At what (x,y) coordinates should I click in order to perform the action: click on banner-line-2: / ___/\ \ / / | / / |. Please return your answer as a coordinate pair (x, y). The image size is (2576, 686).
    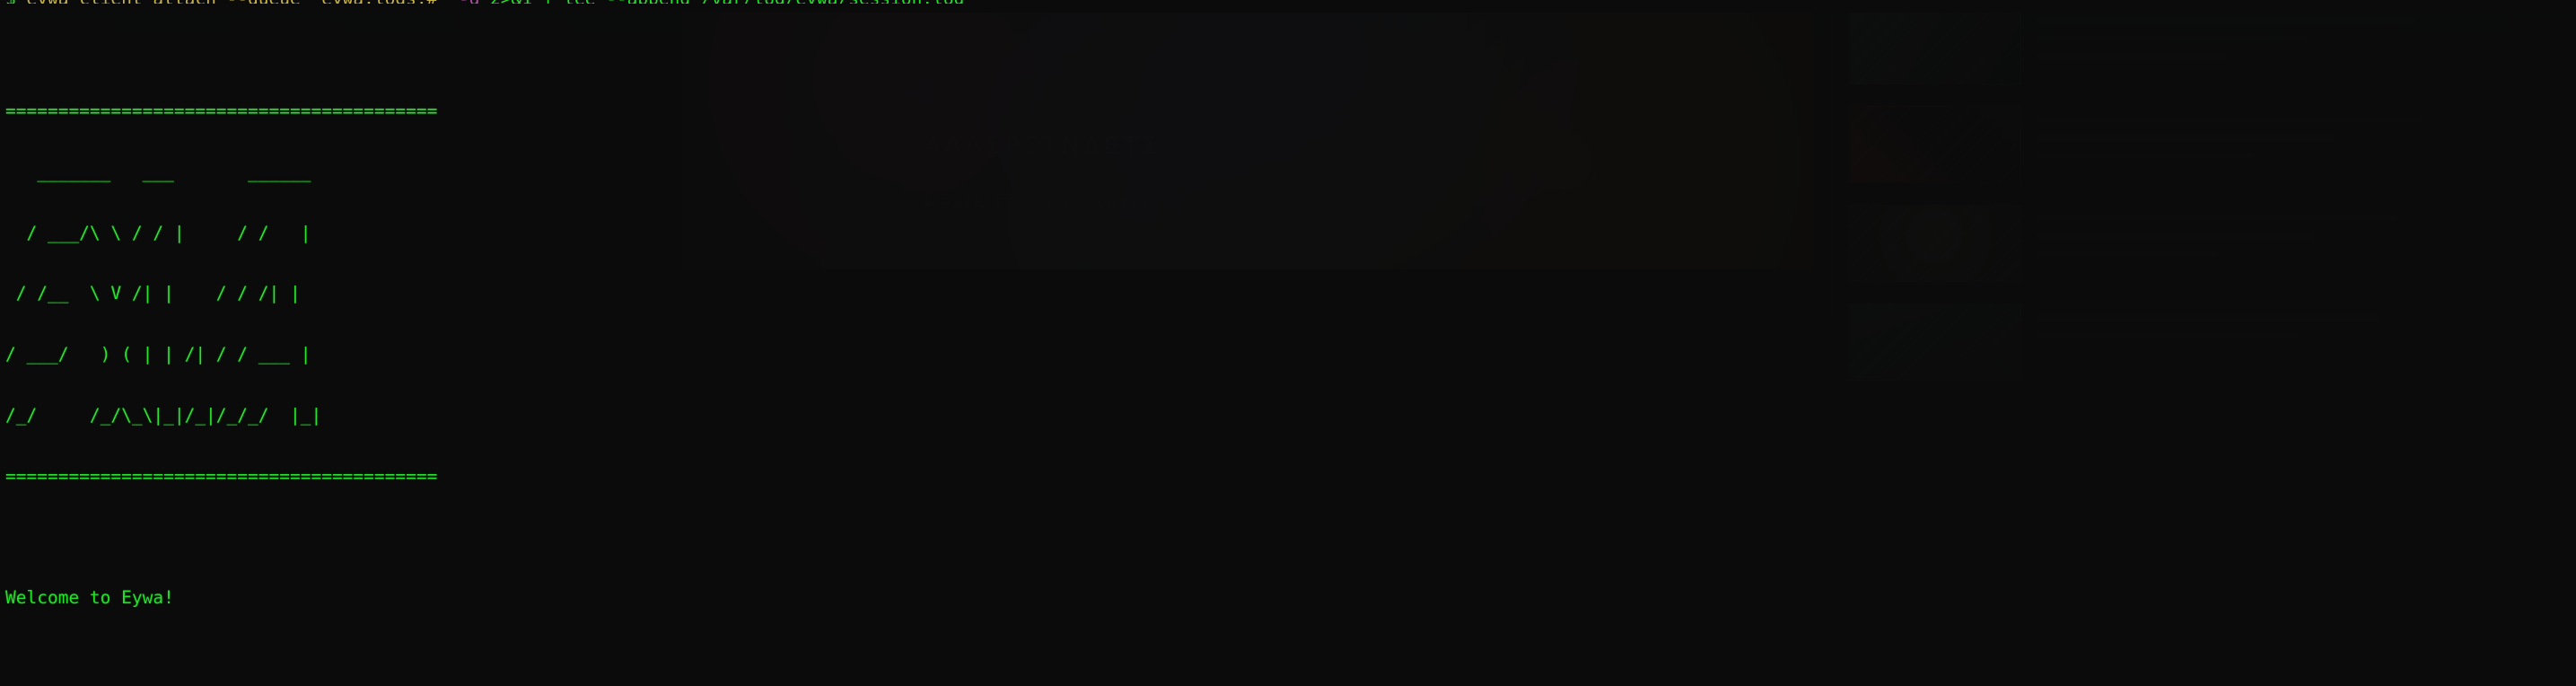
    Looking at the image, I should click on (158, 232).